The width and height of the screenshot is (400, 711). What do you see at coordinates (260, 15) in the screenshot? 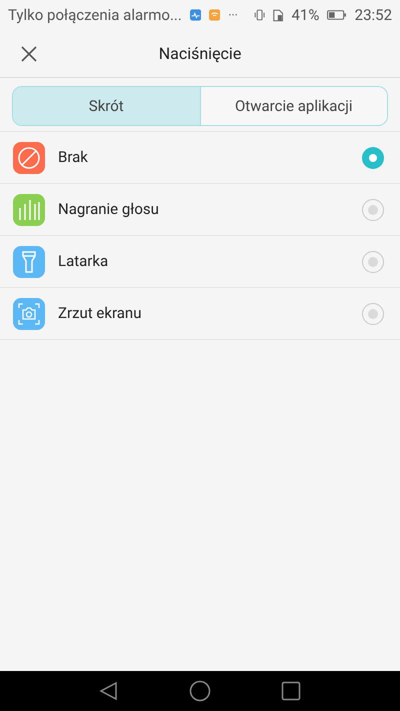
I see `vibrate-icon` at bounding box center [260, 15].